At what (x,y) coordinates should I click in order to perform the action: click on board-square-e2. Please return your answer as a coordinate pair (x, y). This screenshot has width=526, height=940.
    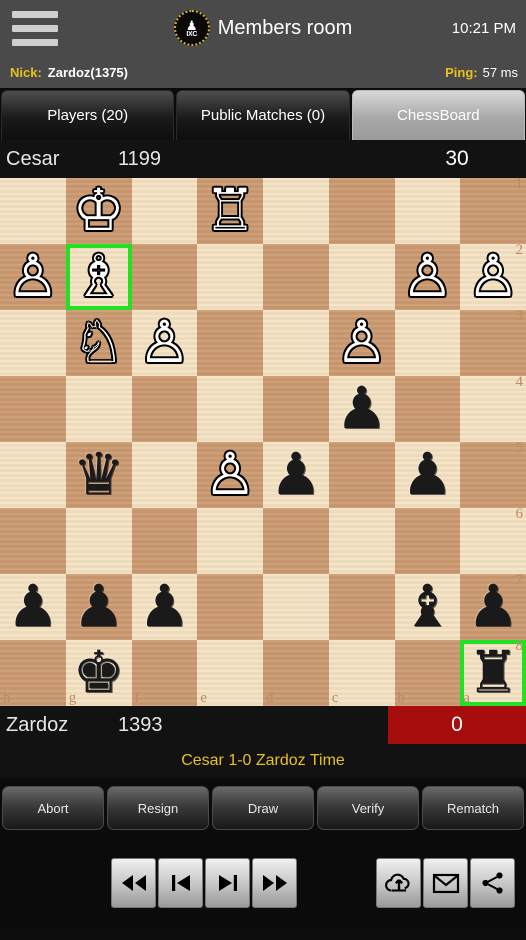
    Looking at the image, I should click on (230, 277).